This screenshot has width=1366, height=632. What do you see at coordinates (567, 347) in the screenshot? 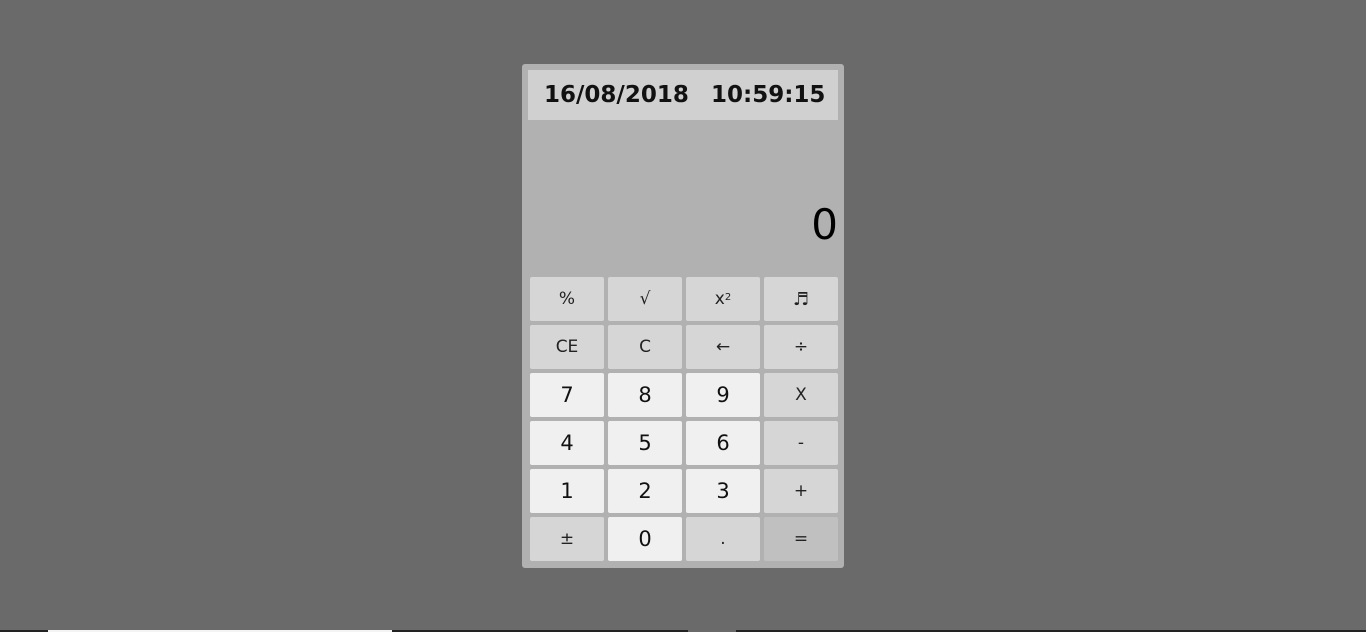
I see `clear-entry-button: CE` at bounding box center [567, 347].